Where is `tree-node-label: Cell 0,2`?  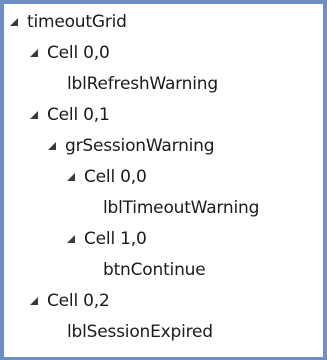 tree-node-label: Cell 0,2 is located at coordinates (78, 301).